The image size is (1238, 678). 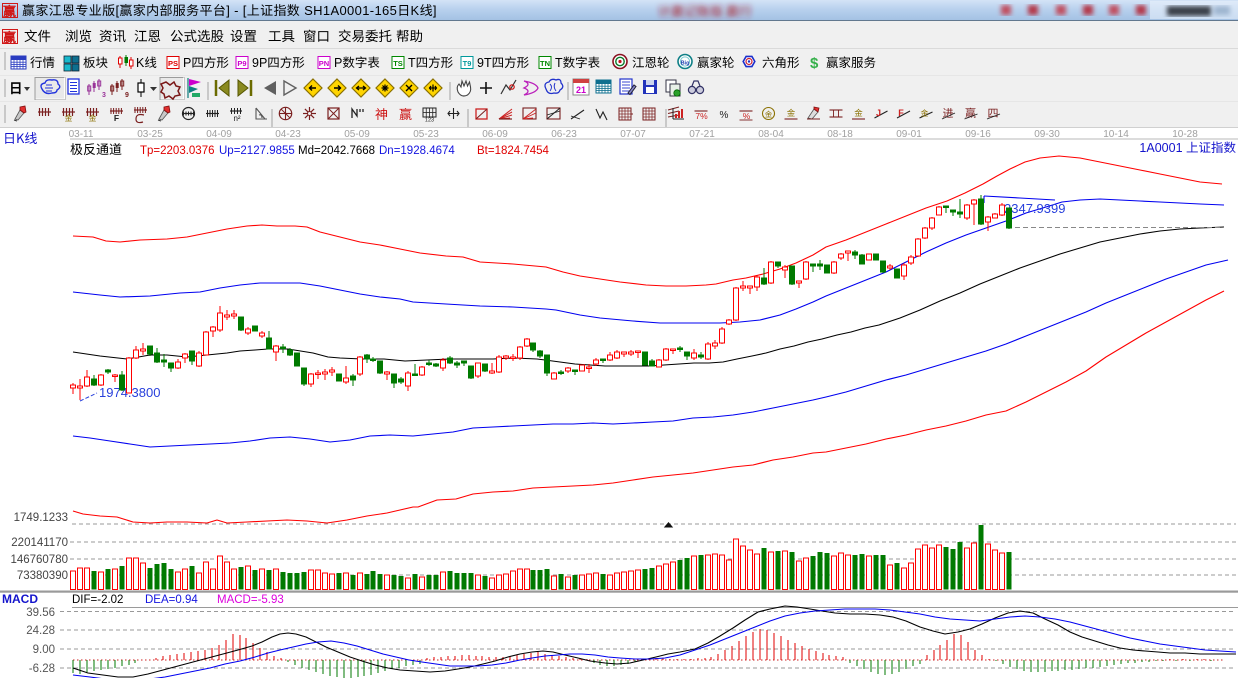 What do you see at coordinates (78, 36) in the screenshot?
I see `svg-text: 浏览` at bounding box center [78, 36].